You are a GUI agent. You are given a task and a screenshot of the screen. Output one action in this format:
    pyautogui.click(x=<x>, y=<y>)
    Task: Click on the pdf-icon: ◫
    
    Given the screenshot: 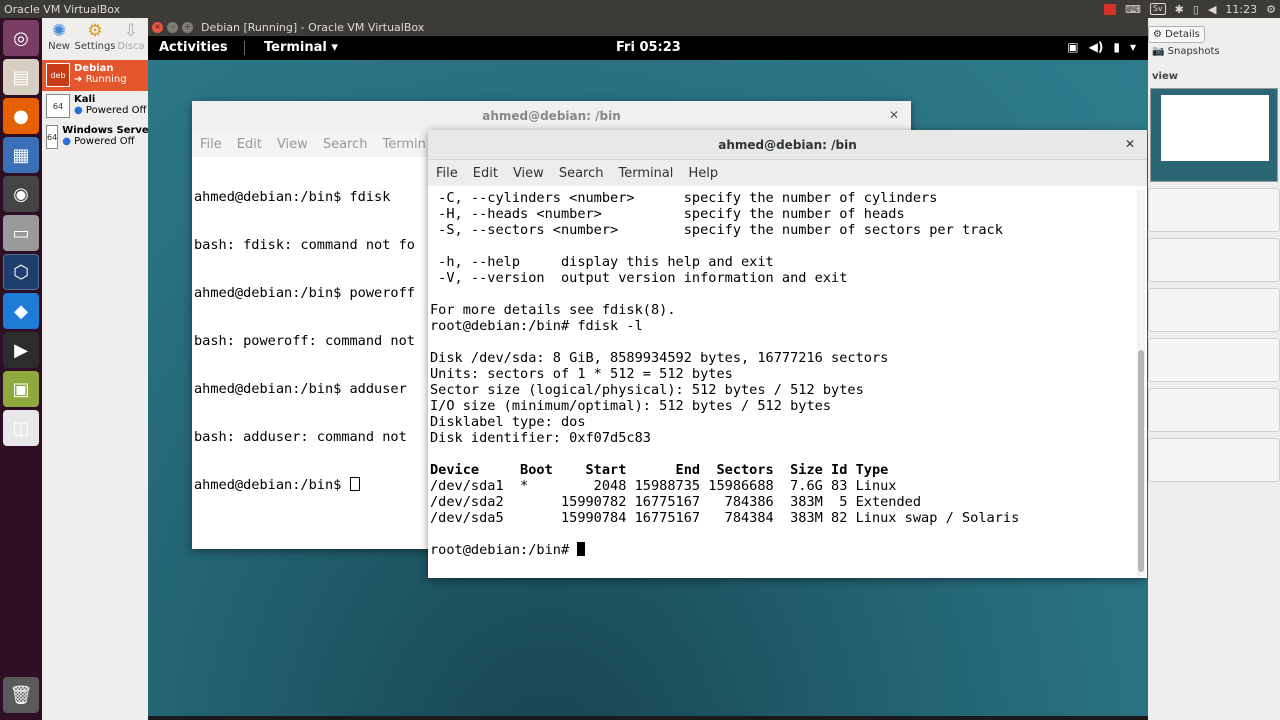 What is the action you would take?
    pyautogui.click(x=21, y=428)
    